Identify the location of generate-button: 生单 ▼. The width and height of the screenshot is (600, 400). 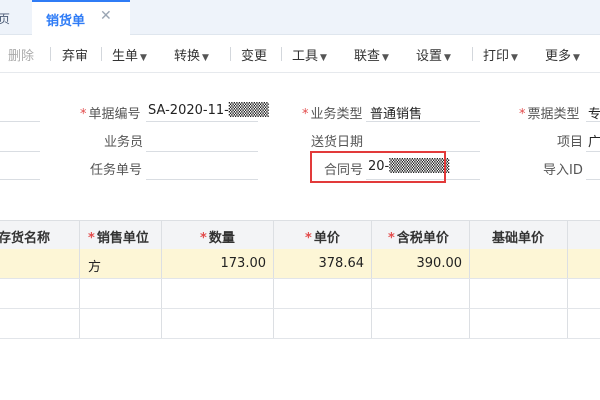
(129, 54).